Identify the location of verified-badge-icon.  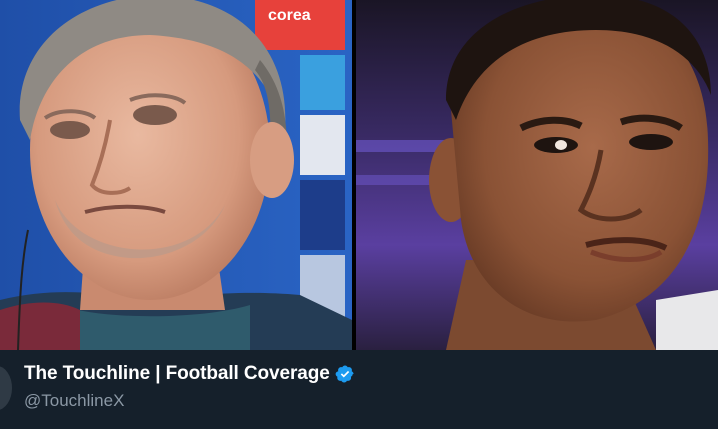
(345, 374).